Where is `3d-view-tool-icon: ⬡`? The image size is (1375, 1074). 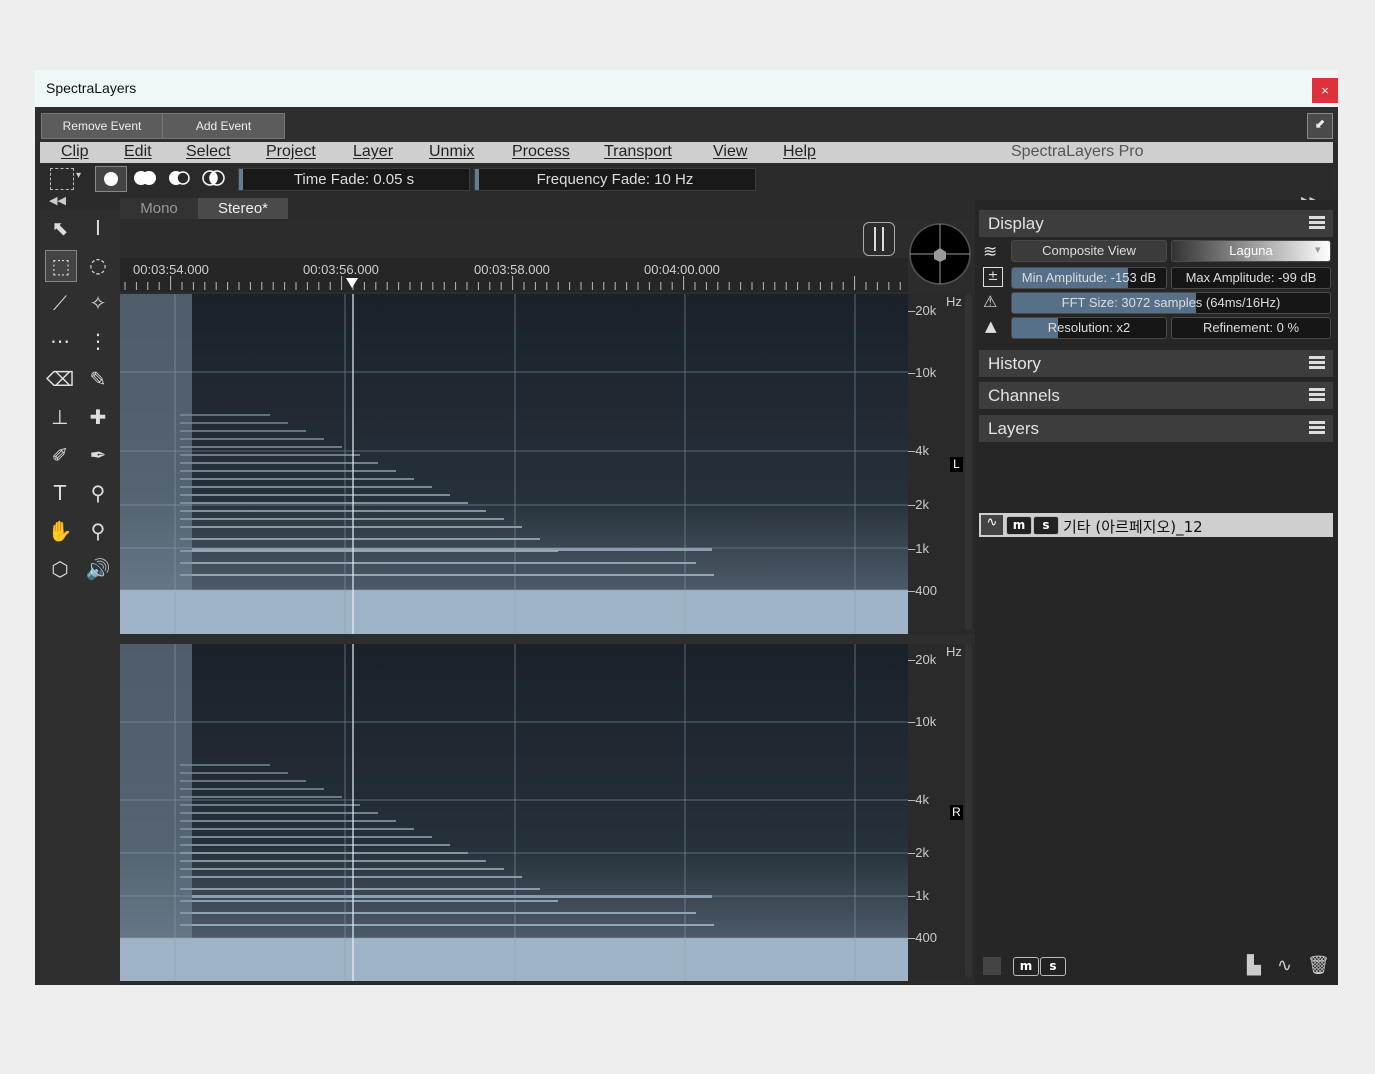
3d-view-tool-icon: ⬡ is located at coordinates (60, 569).